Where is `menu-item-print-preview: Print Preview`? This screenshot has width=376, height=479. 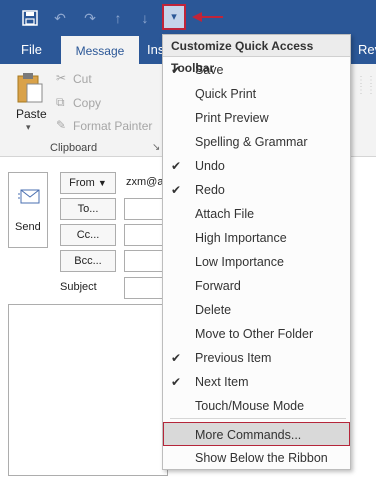 menu-item-print-preview: Print Preview is located at coordinates (256, 118).